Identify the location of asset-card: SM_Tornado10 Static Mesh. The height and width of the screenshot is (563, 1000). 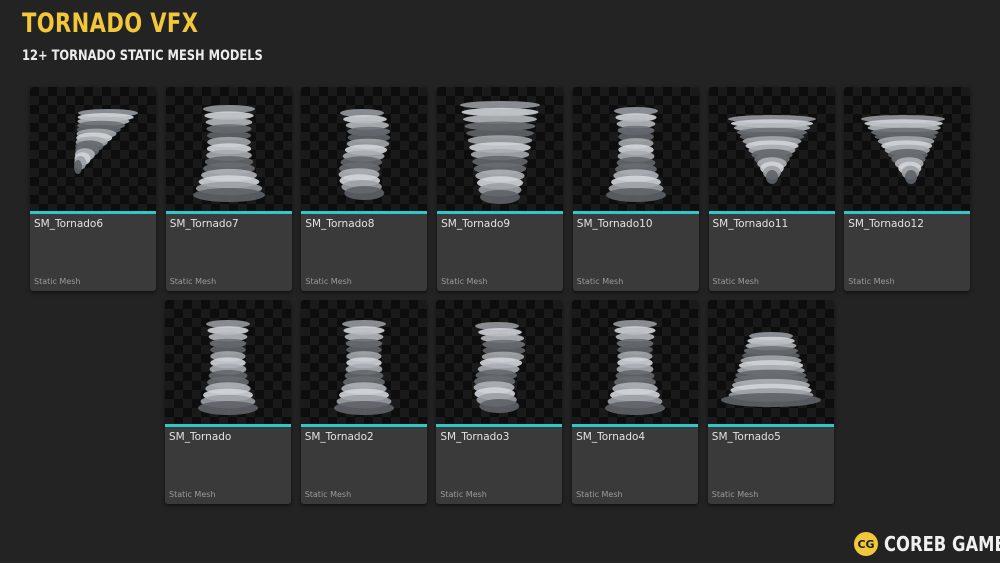
(635, 189).